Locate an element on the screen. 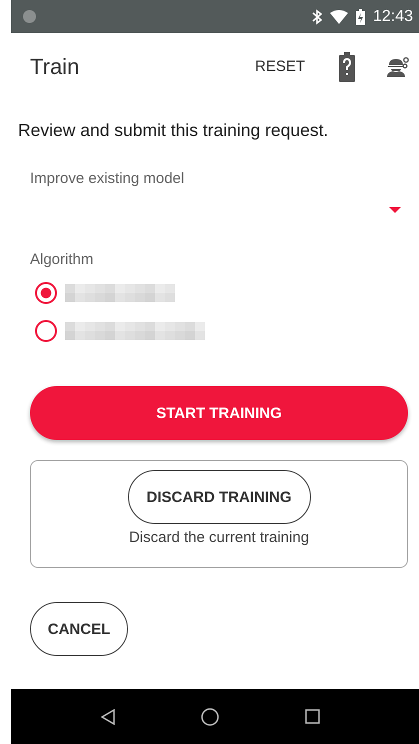  cancel-button: CANCEL is located at coordinates (79, 629).